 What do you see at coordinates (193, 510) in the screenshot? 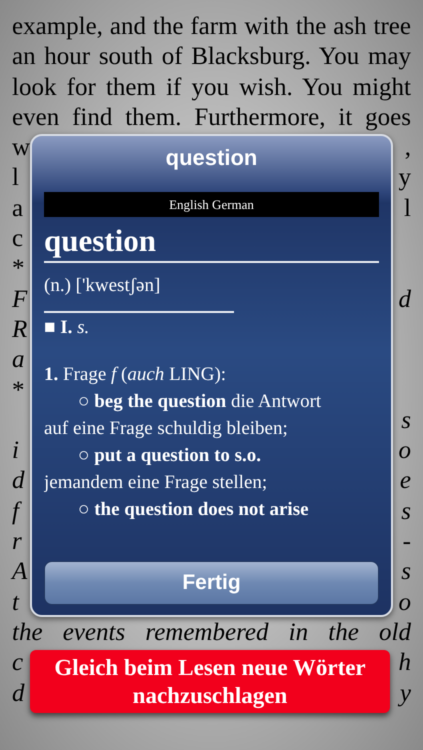
I see `example-phrase: ○ the question does not arise` at bounding box center [193, 510].